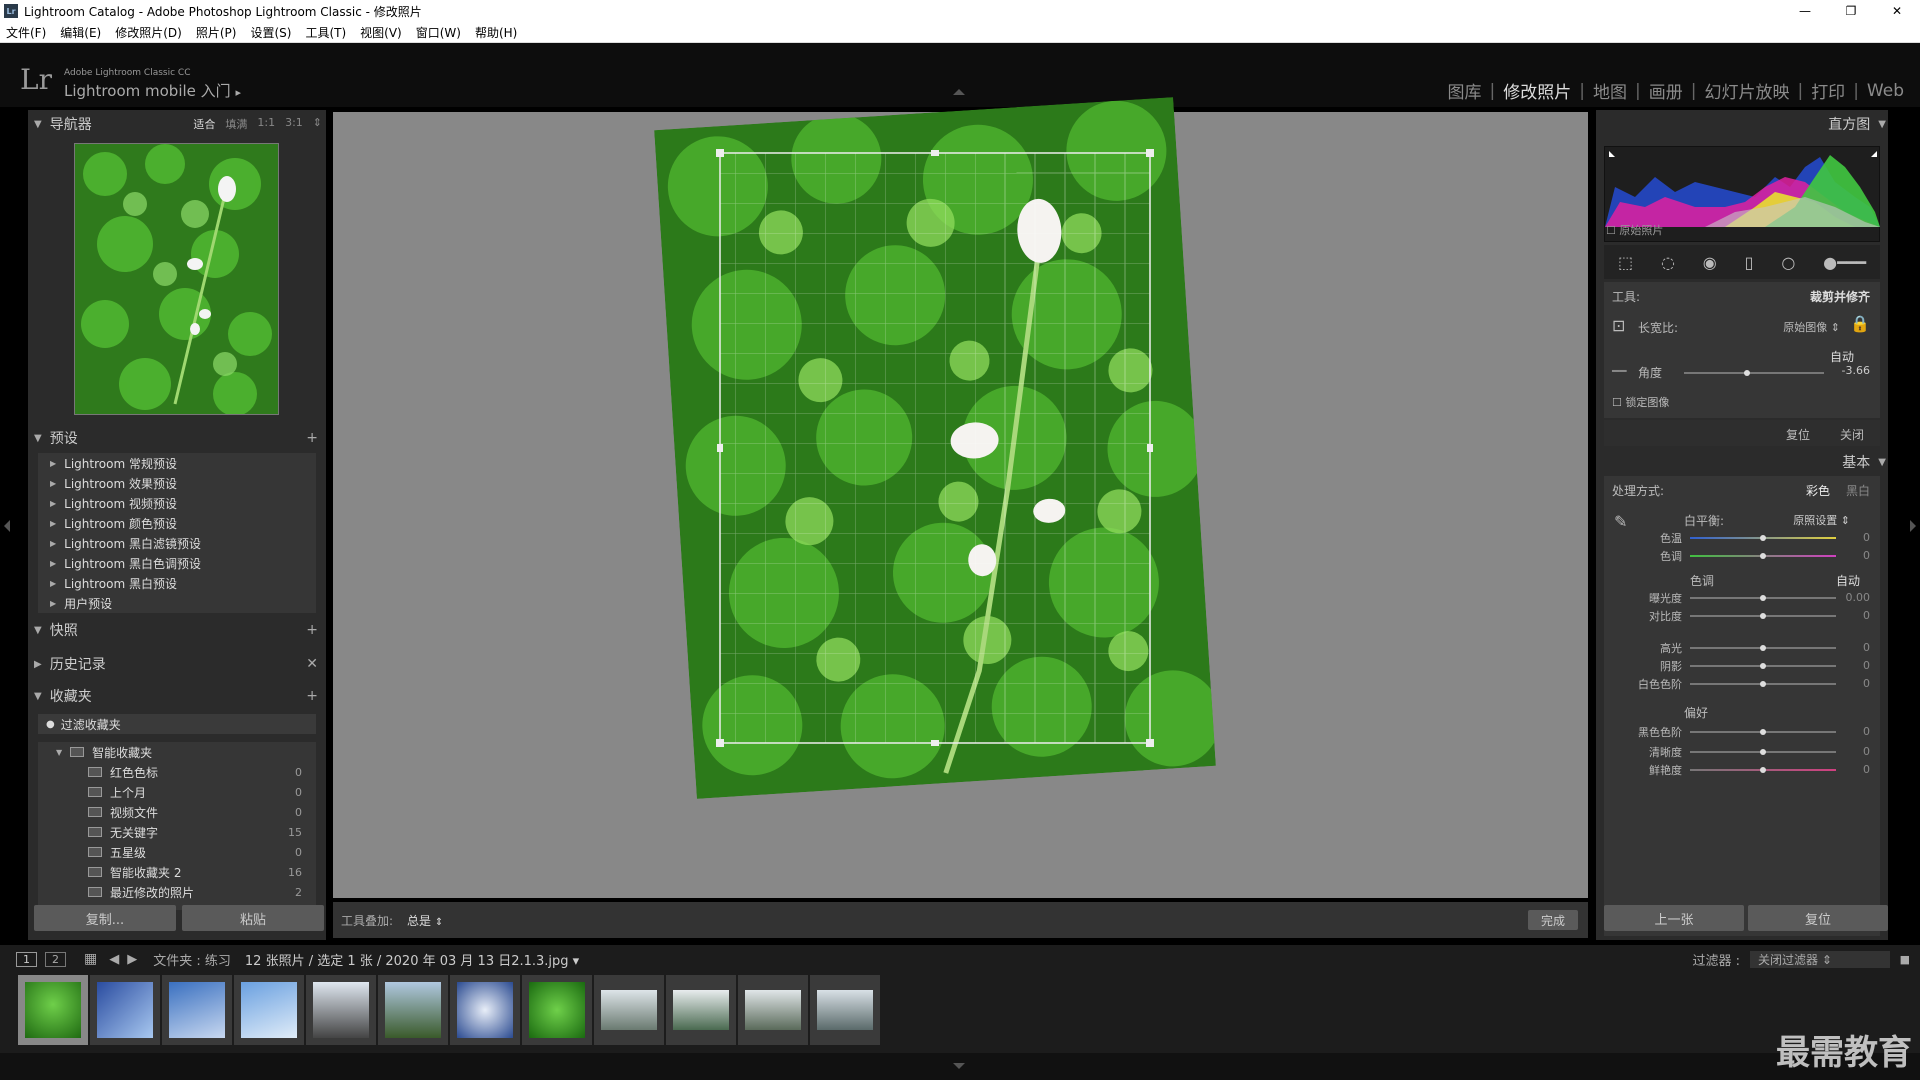 The image size is (1920, 1080). Describe the element at coordinates (381, 32) in the screenshot. I see `menu-view: 视图(V)` at that location.